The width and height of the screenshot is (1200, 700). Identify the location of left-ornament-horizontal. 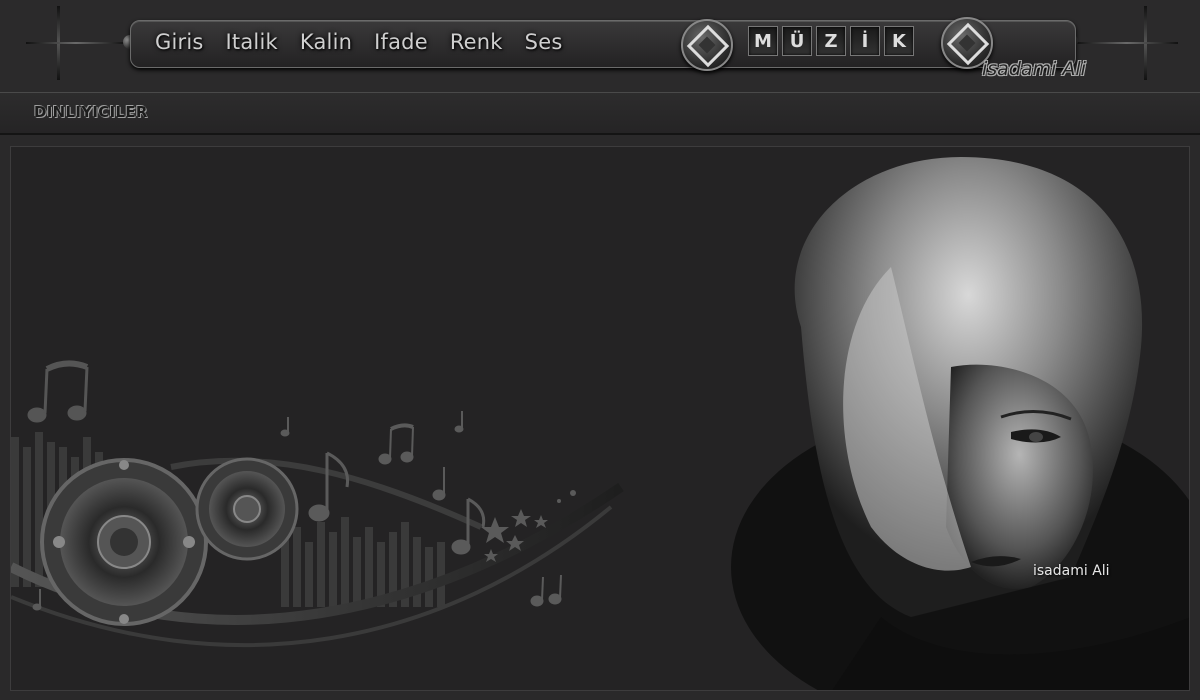
(76, 43).